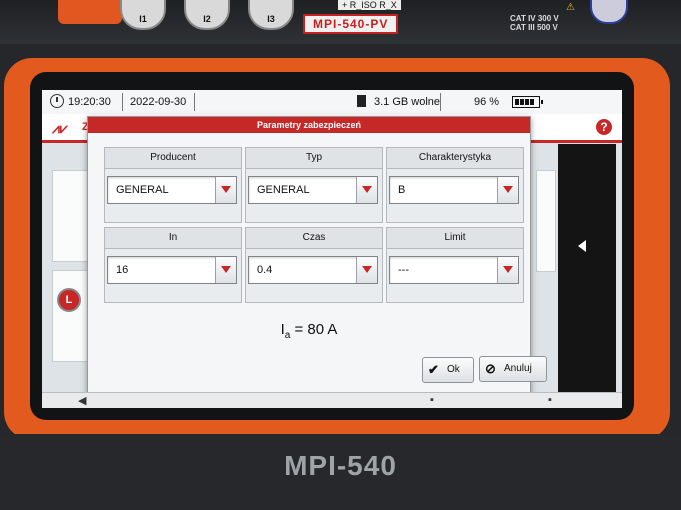  Describe the element at coordinates (550, 400) in the screenshot. I see `menu-icon: ▪` at that location.